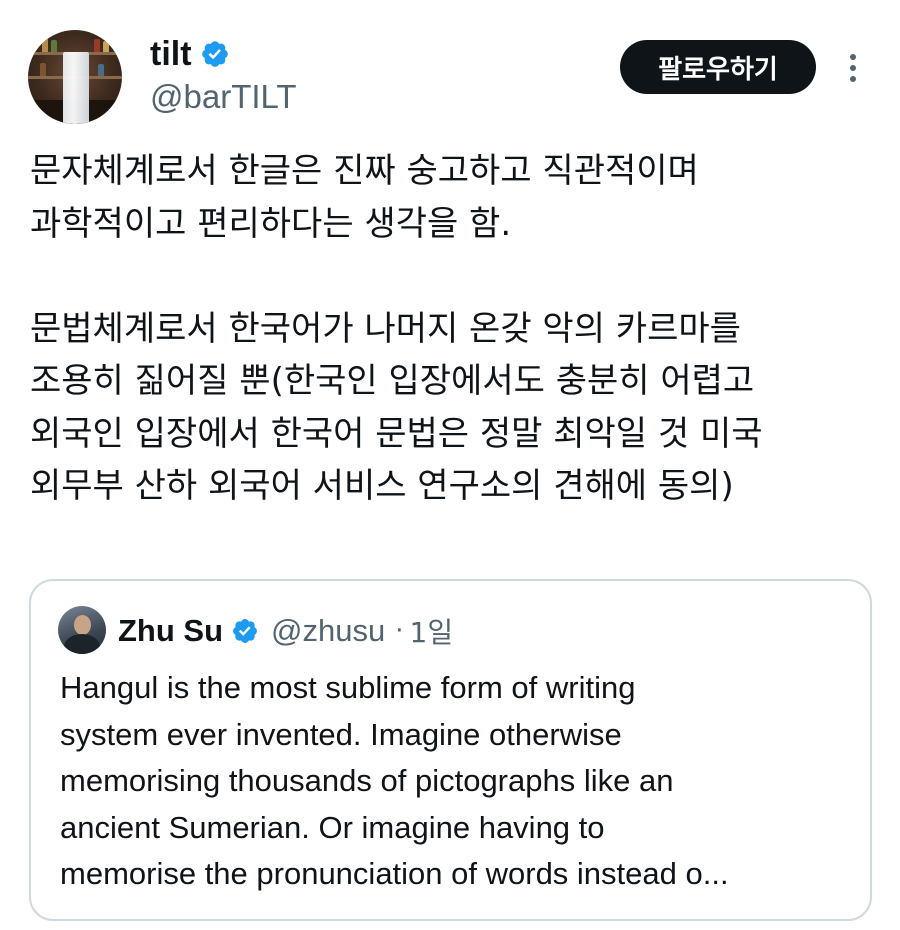  Describe the element at coordinates (328, 631) in the screenshot. I see `quoted-author-handle: @zhusu` at that location.